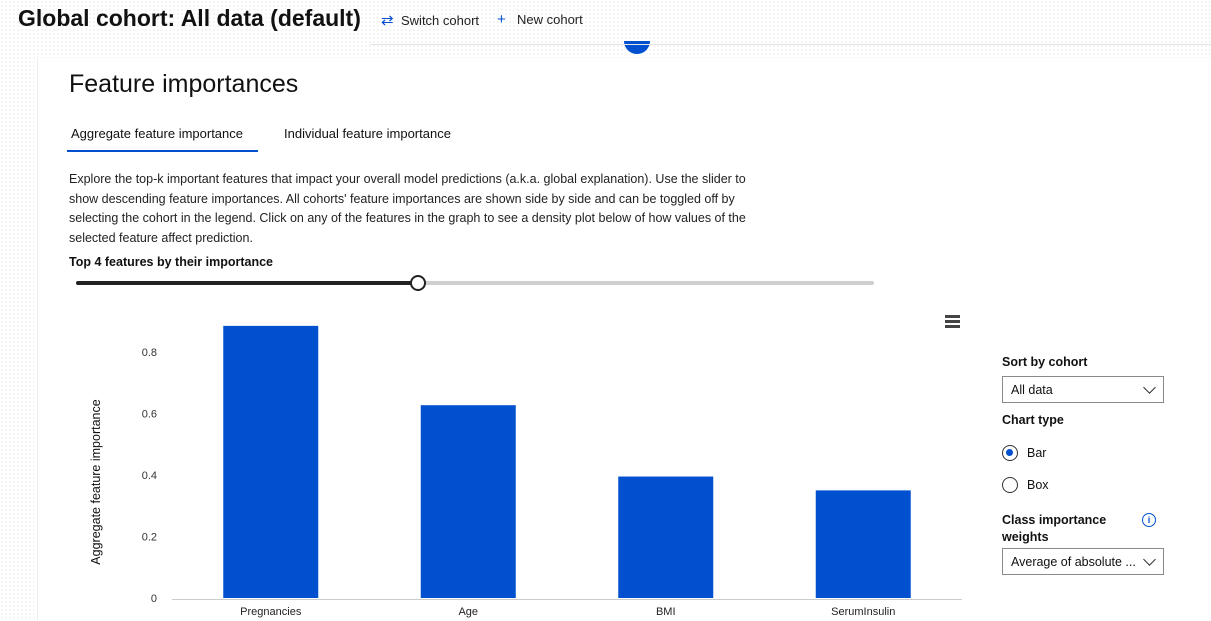  Describe the element at coordinates (1083, 389) in the screenshot. I see `sort-by-cohort-dropdown: All data` at that location.